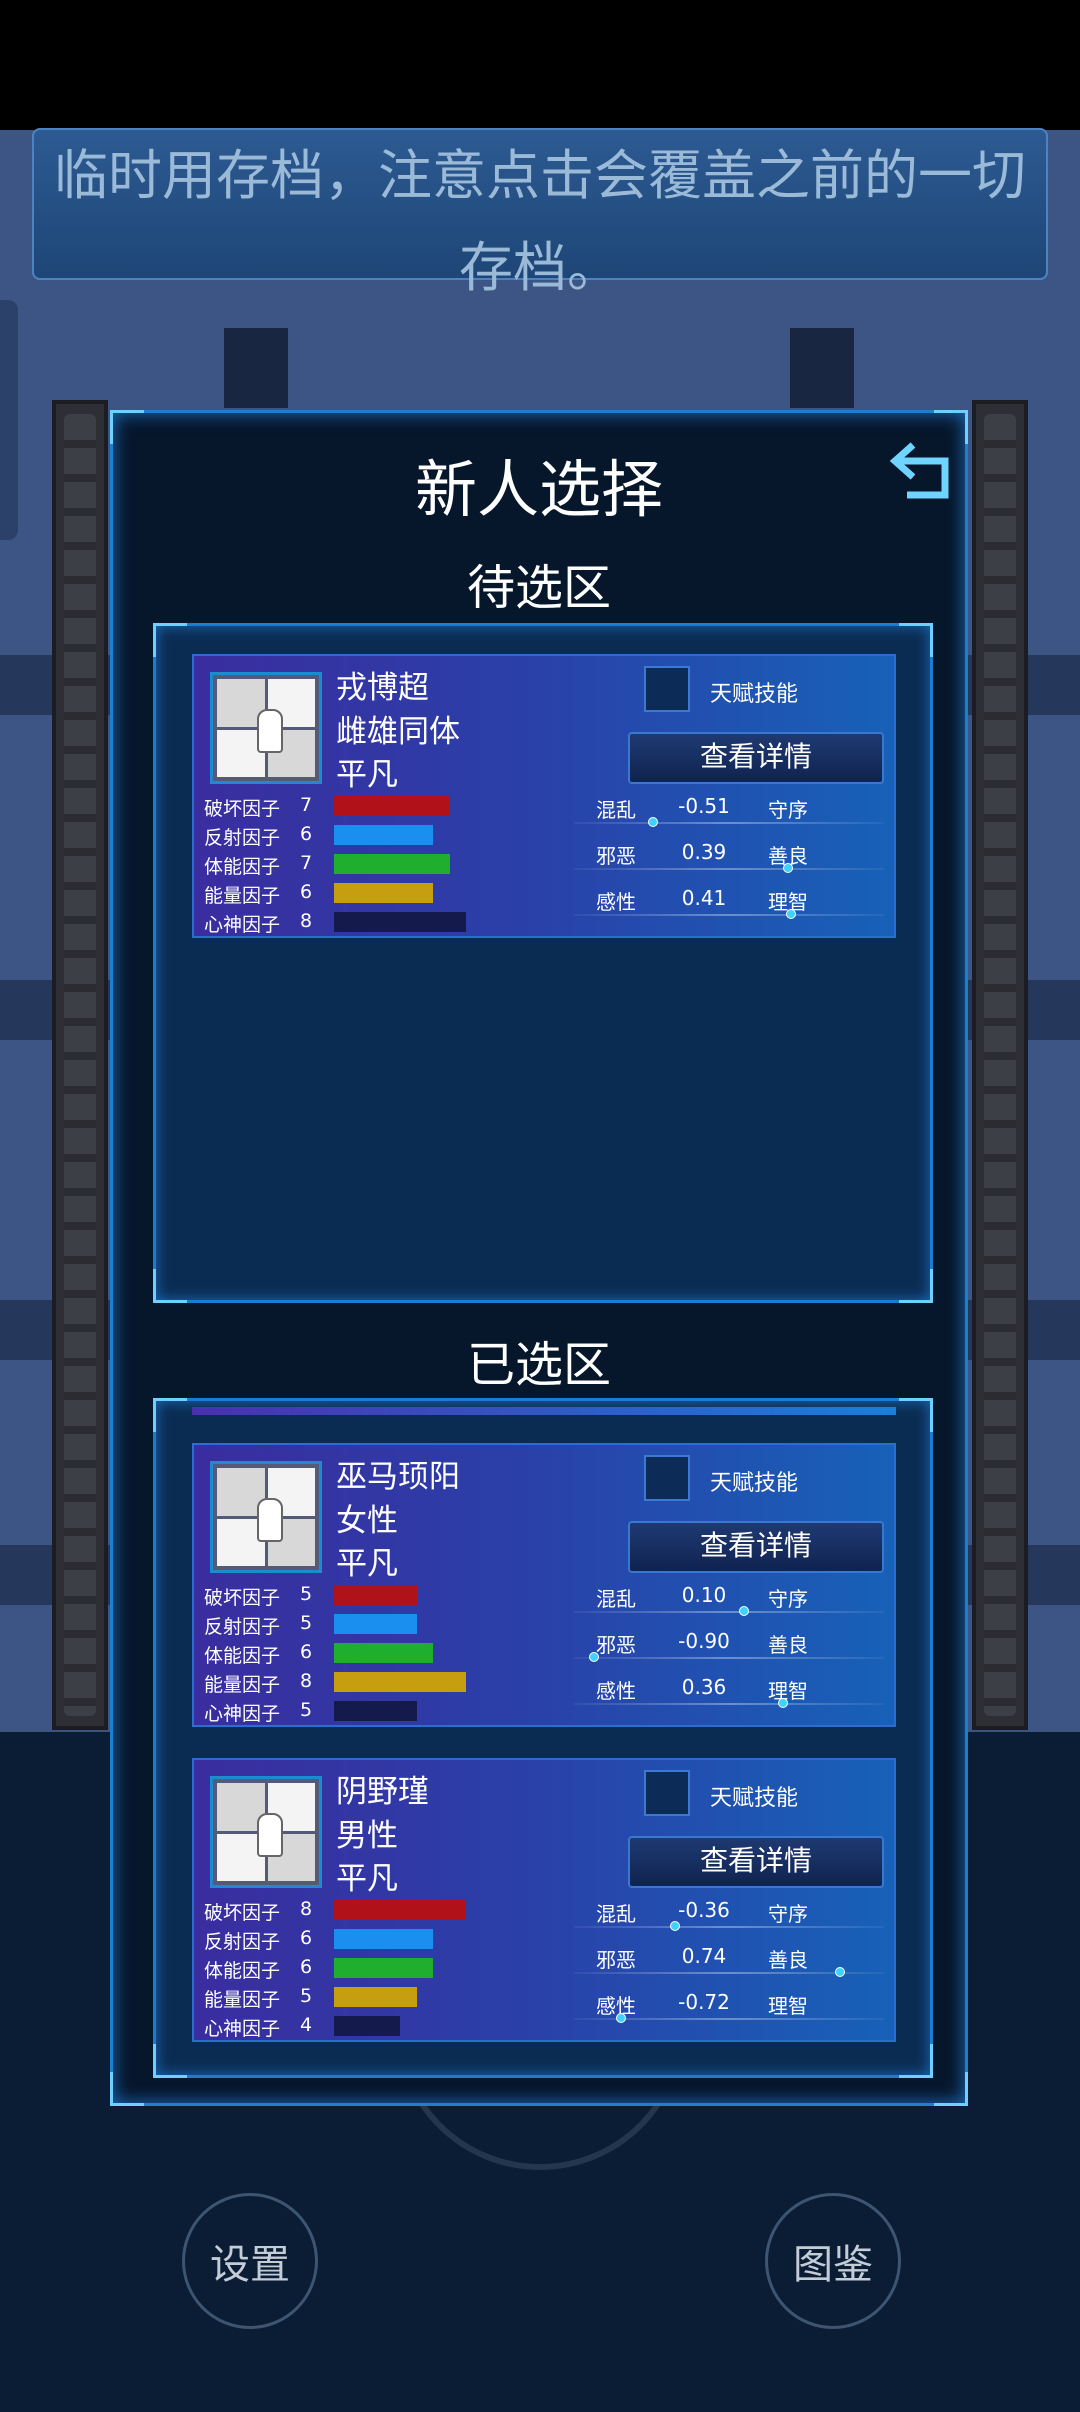 Image resolution: width=1080 pixels, height=2412 pixels. I want to click on alignment-row: 邪恶 0.39 善良, so click(729, 860).